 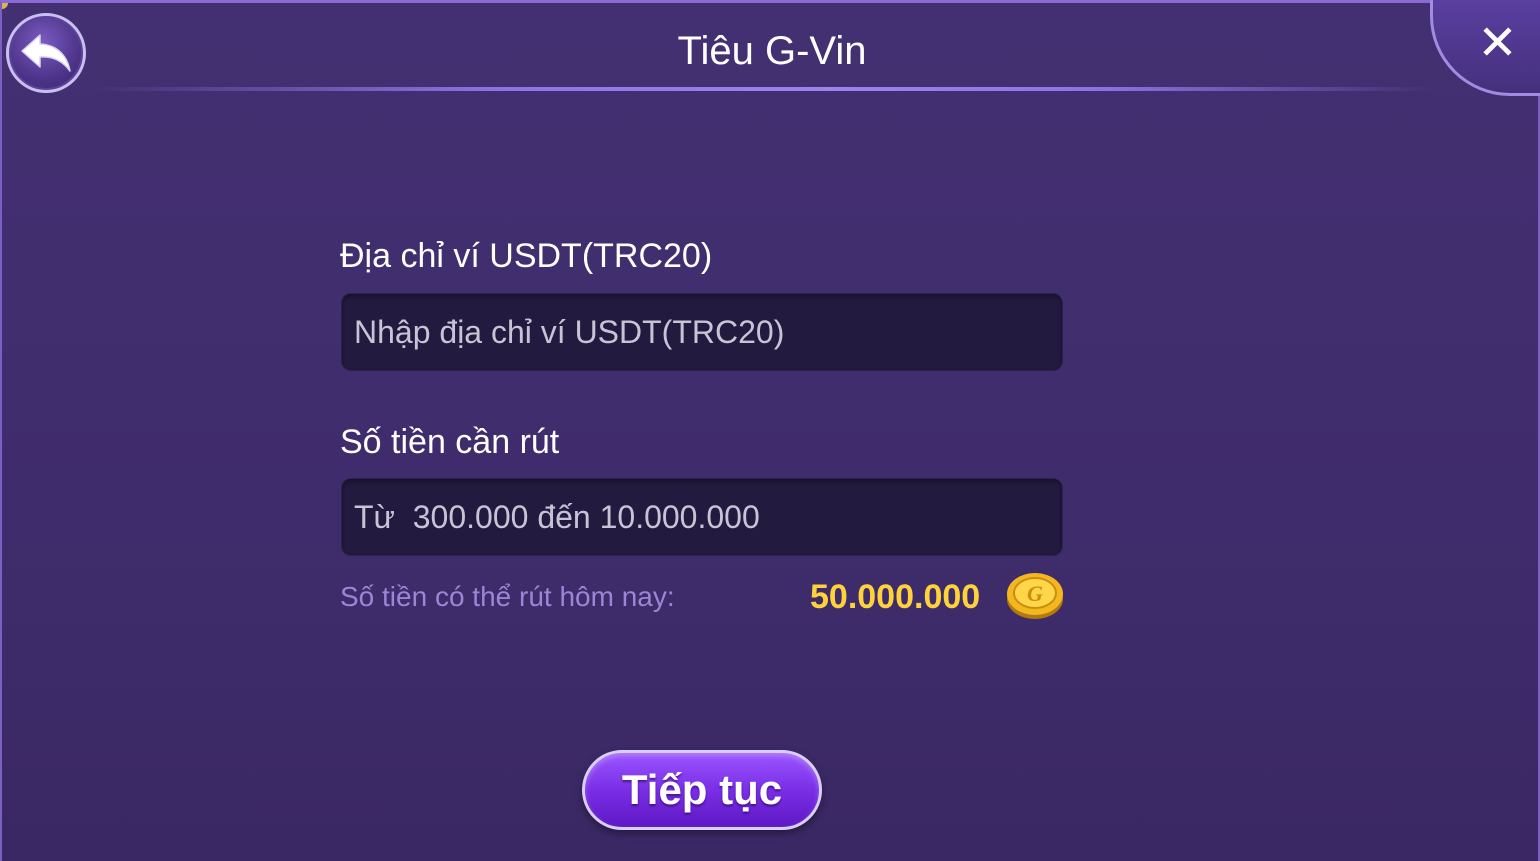 I want to click on available-today-label: Số tiền có thể rút hôm nay:, so click(x=507, y=596).